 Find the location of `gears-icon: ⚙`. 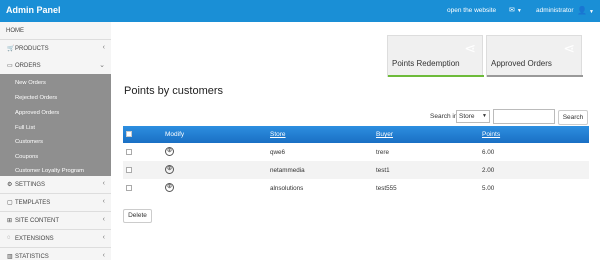

gears-icon: ⚙ is located at coordinates (10, 185).